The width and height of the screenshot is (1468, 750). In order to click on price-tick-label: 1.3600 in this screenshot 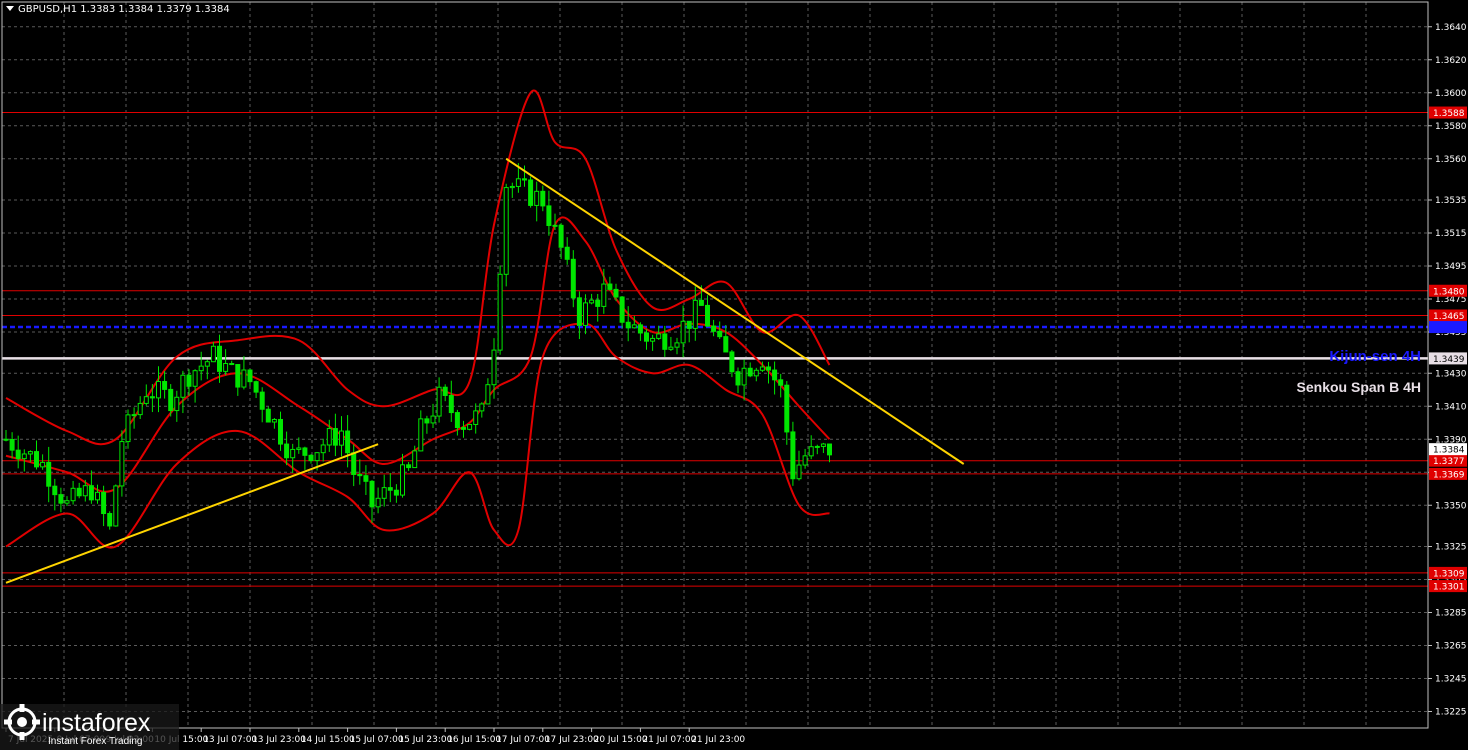, I will do `click(1451, 94)`.